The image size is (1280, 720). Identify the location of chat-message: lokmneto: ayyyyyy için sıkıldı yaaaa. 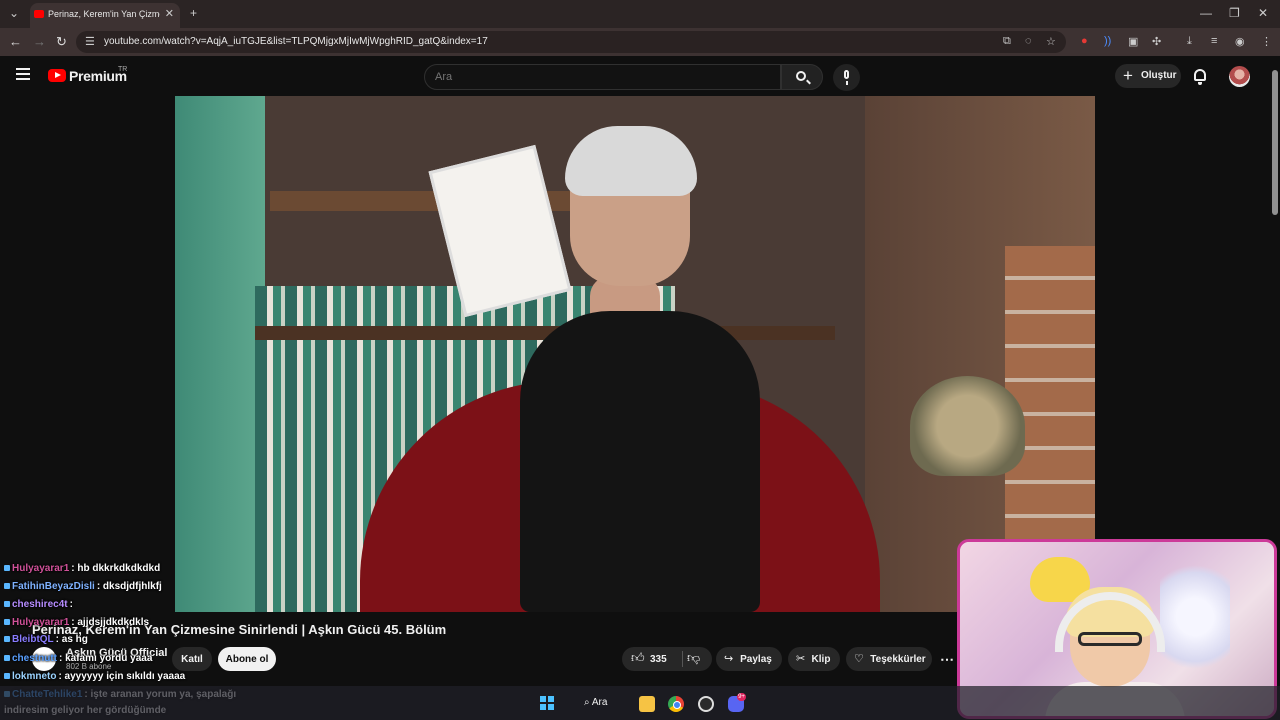
(94, 676).